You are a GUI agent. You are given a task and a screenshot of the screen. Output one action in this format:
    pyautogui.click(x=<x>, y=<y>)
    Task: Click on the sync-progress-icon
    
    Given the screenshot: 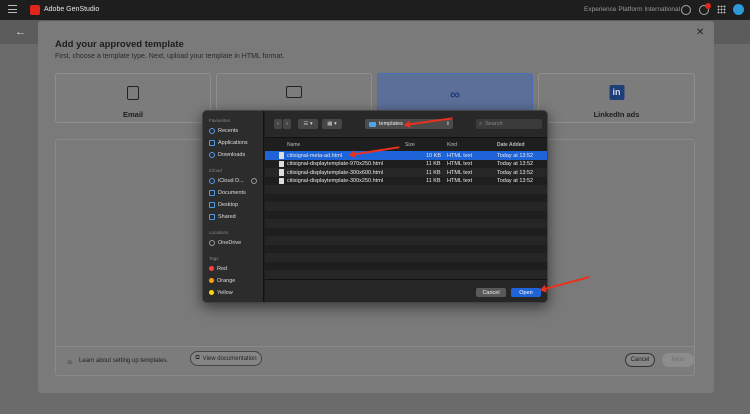 What is the action you would take?
    pyautogui.click(x=254, y=181)
    